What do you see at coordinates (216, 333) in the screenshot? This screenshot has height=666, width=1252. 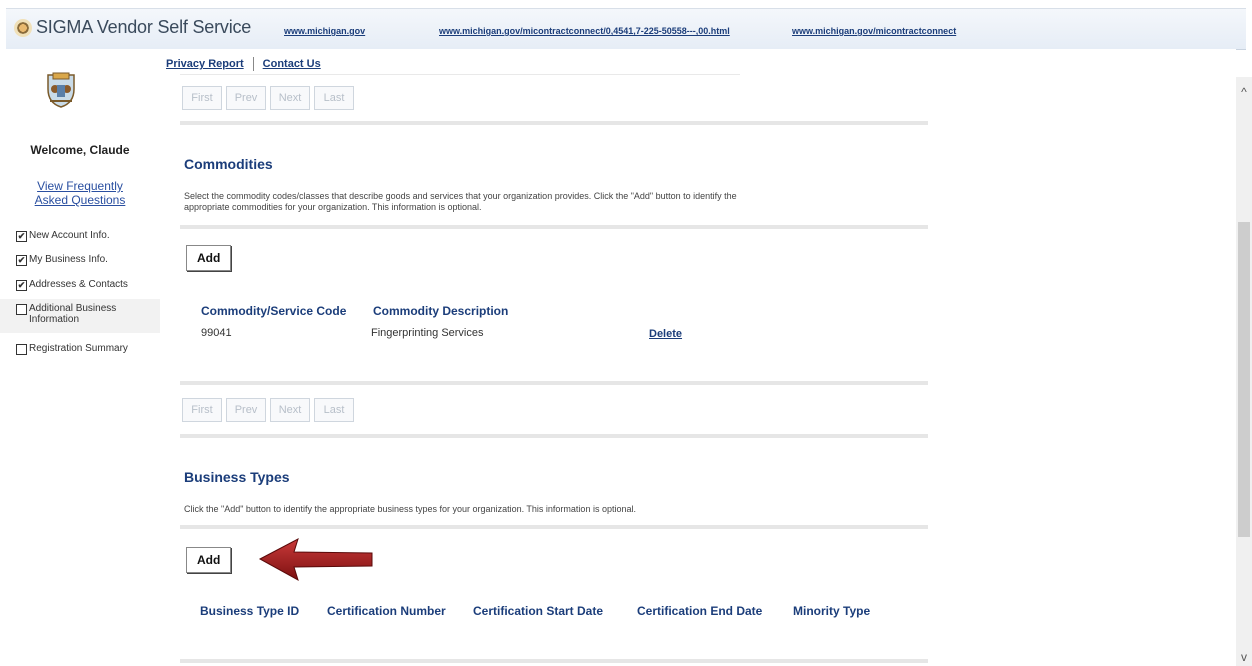 I see `commodity-code-cell: 99041` at bounding box center [216, 333].